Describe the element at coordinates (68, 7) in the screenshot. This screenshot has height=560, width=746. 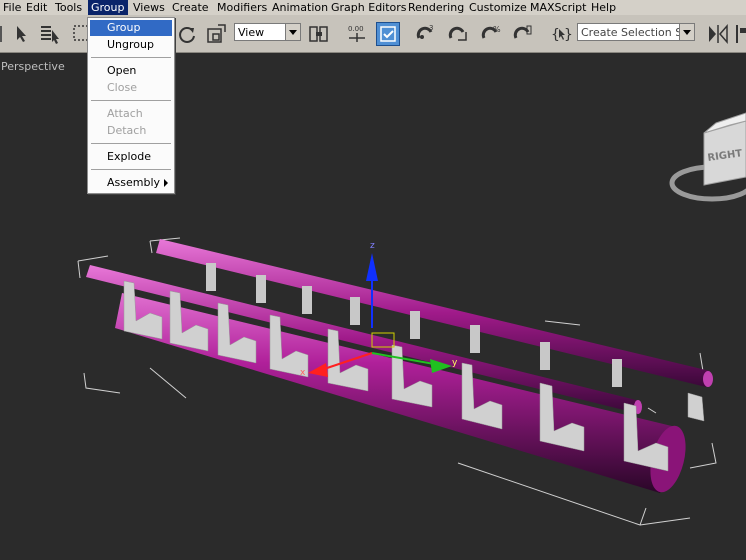
I see `menu-tools: Tools` at that location.